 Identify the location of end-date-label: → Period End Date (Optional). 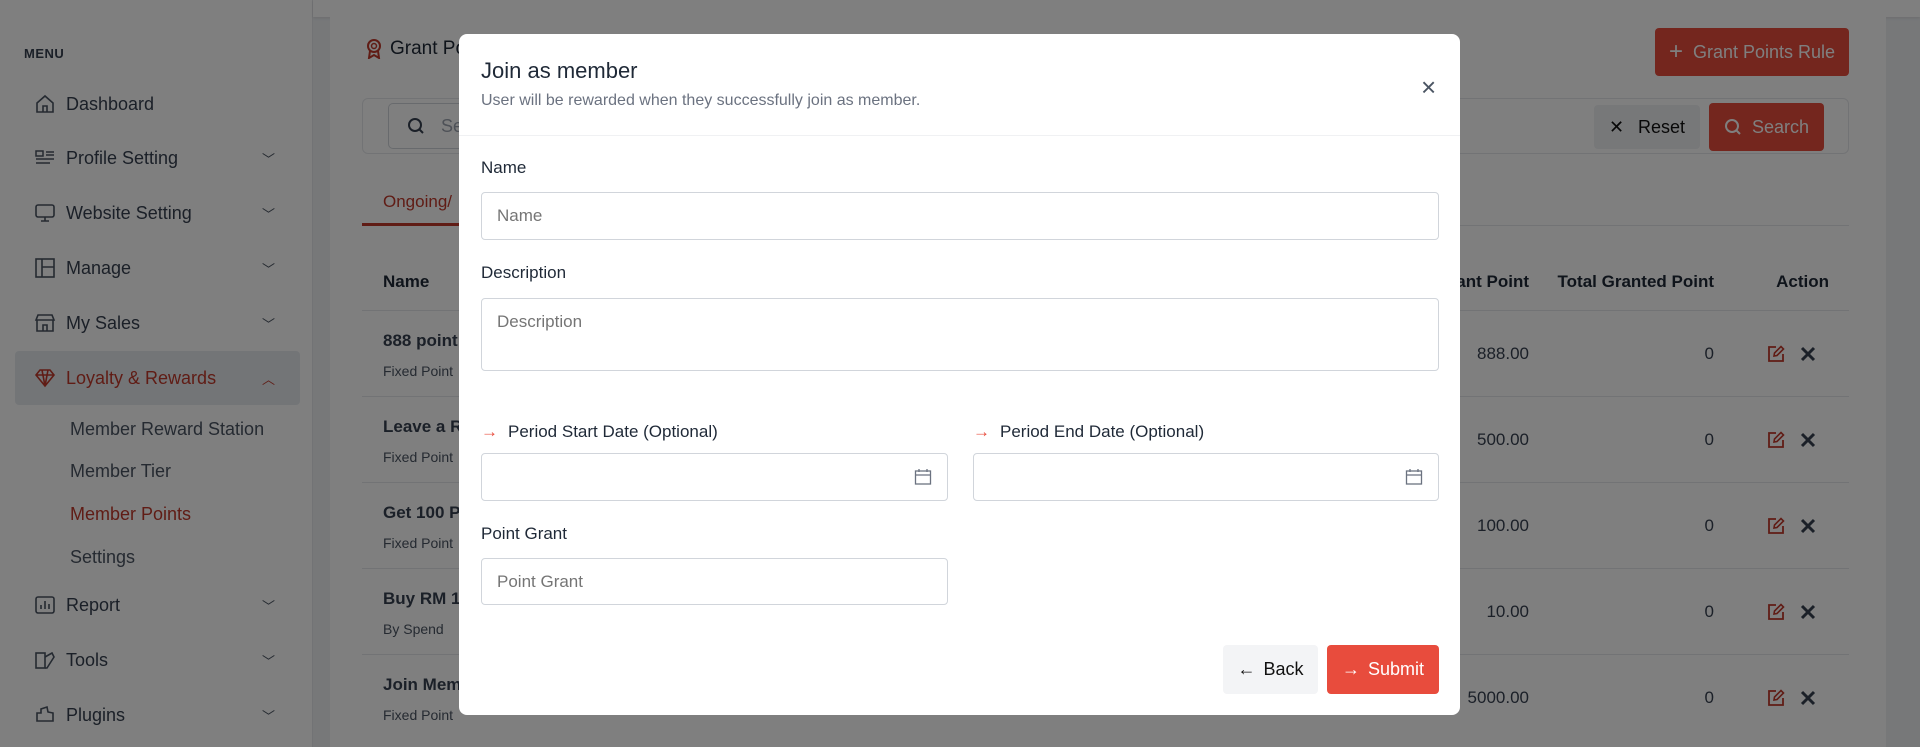
(1088, 432).